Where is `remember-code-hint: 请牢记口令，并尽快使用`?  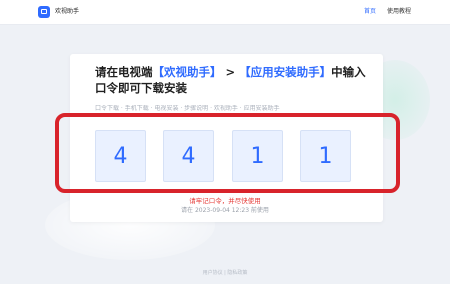
remember-code-hint: 请牢记口令，并尽快使用 is located at coordinates (225, 201).